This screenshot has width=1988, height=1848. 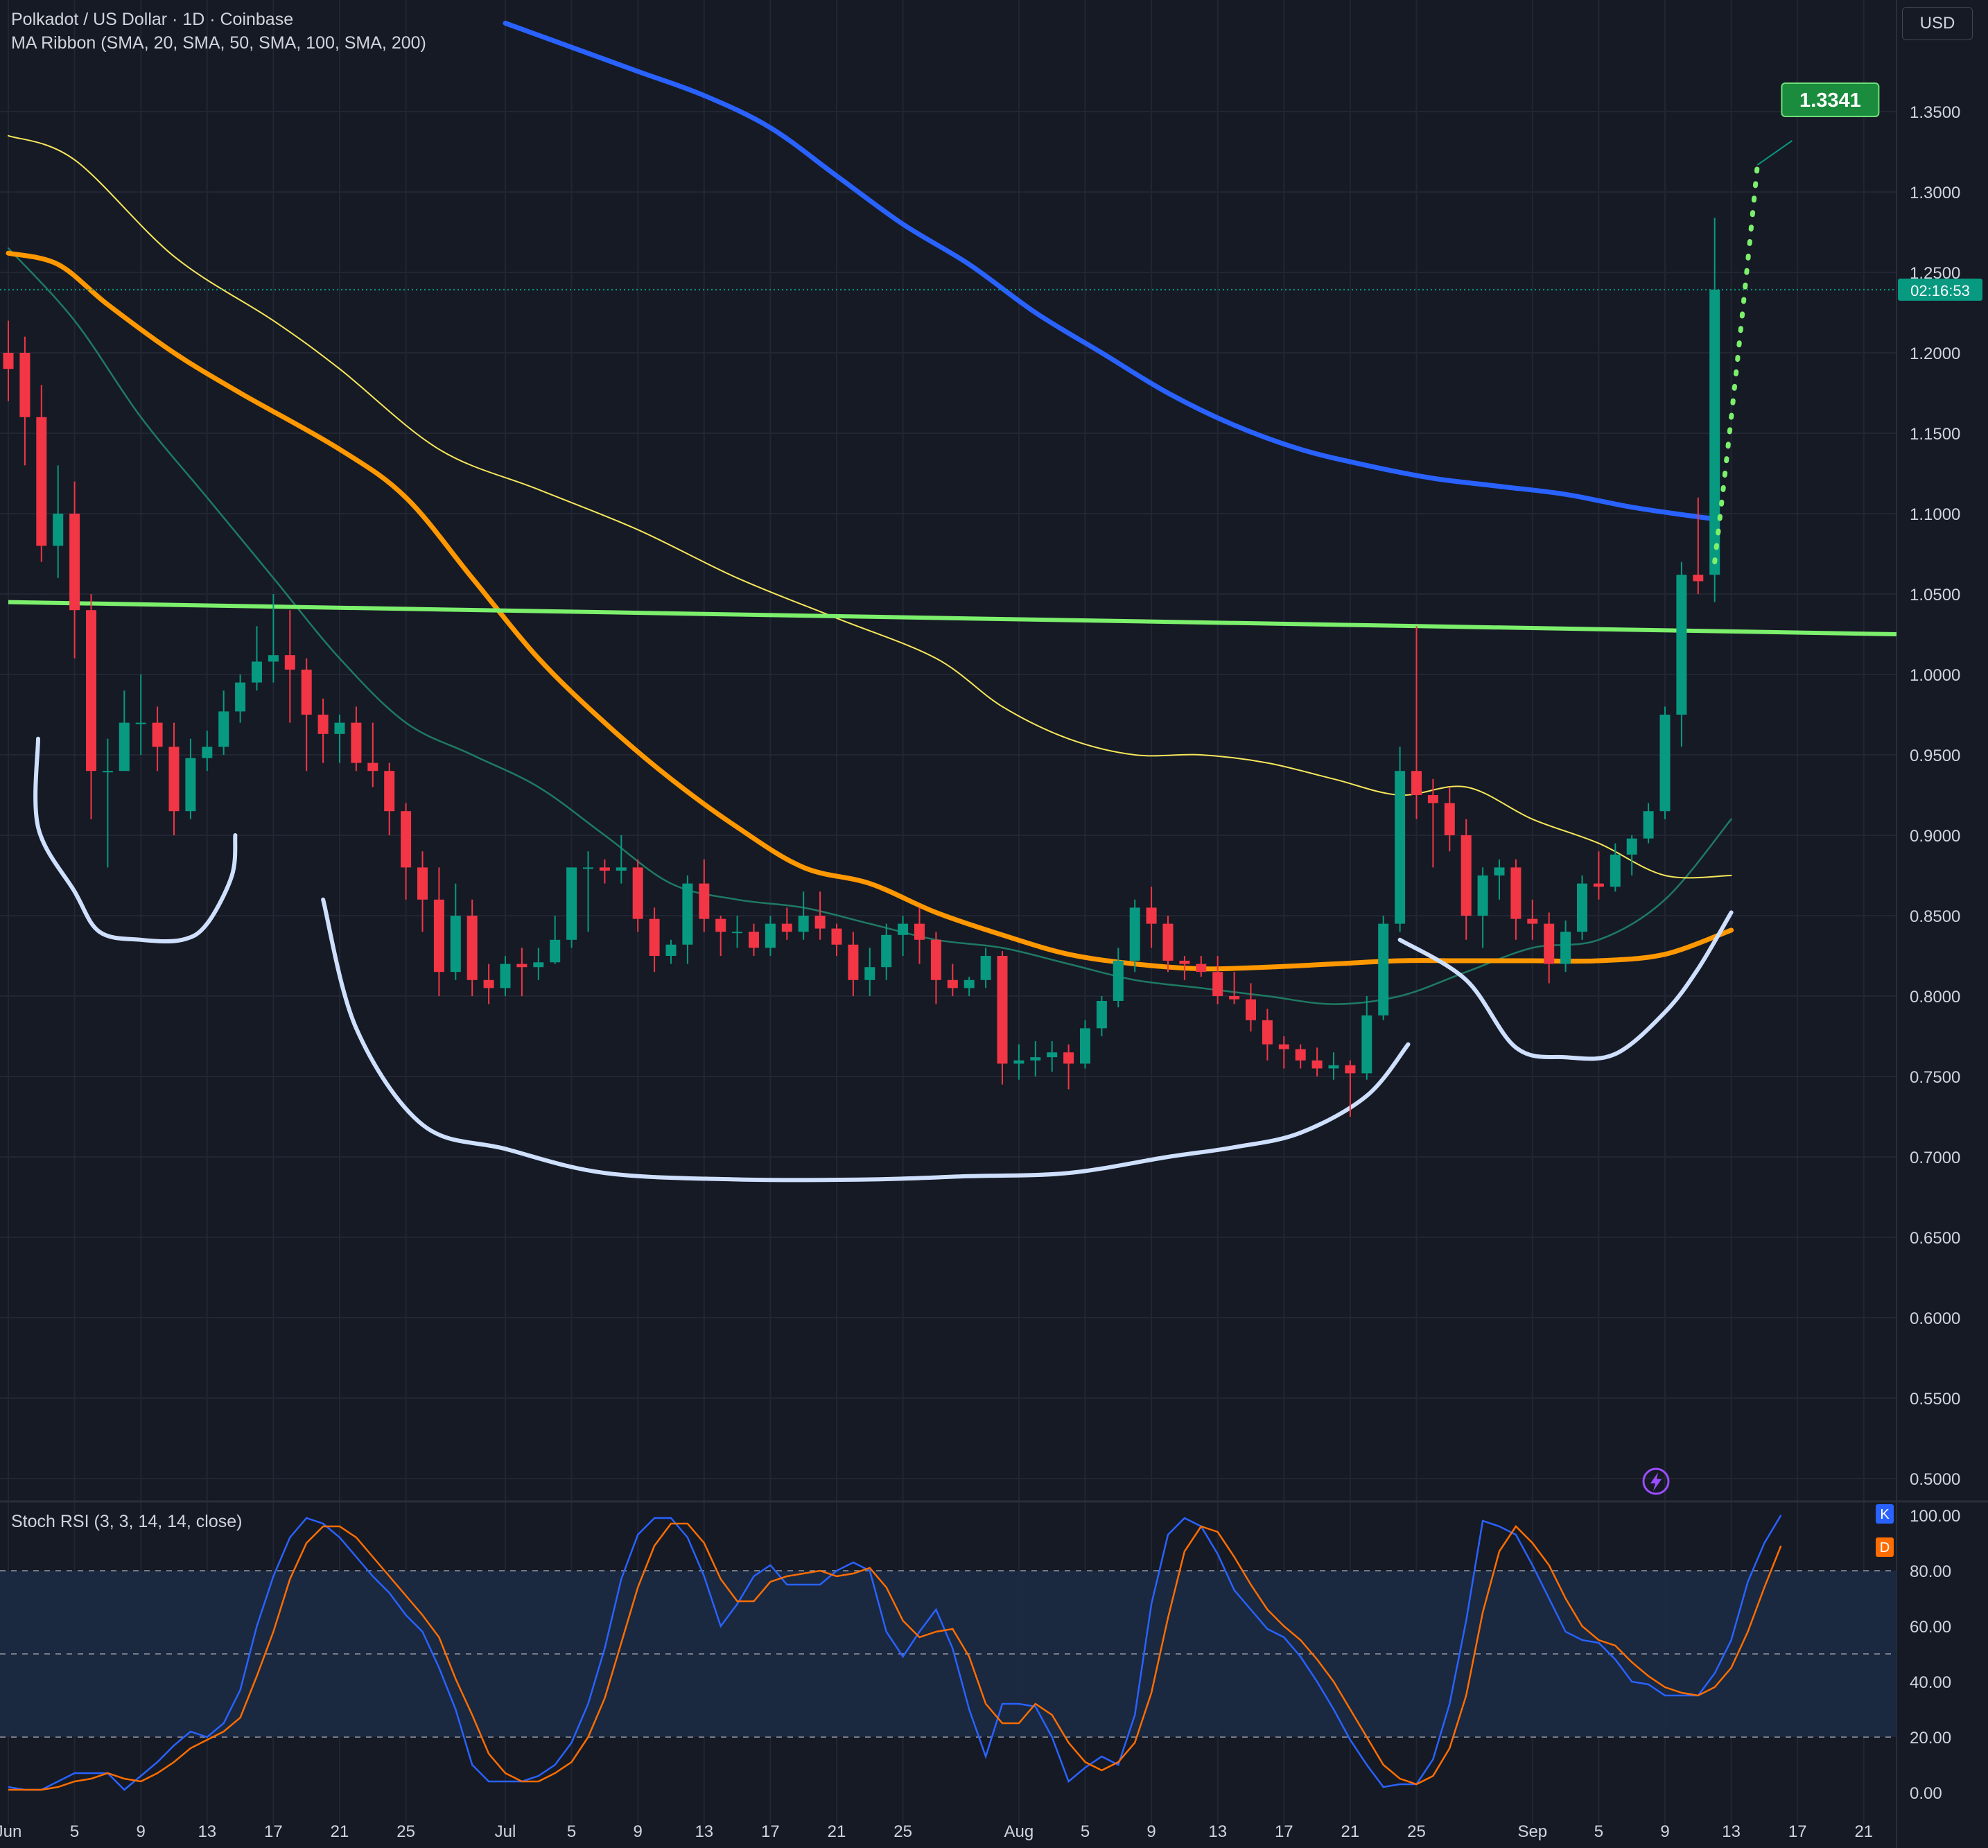 I want to click on time-tick-label: Jul, so click(x=505, y=1832).